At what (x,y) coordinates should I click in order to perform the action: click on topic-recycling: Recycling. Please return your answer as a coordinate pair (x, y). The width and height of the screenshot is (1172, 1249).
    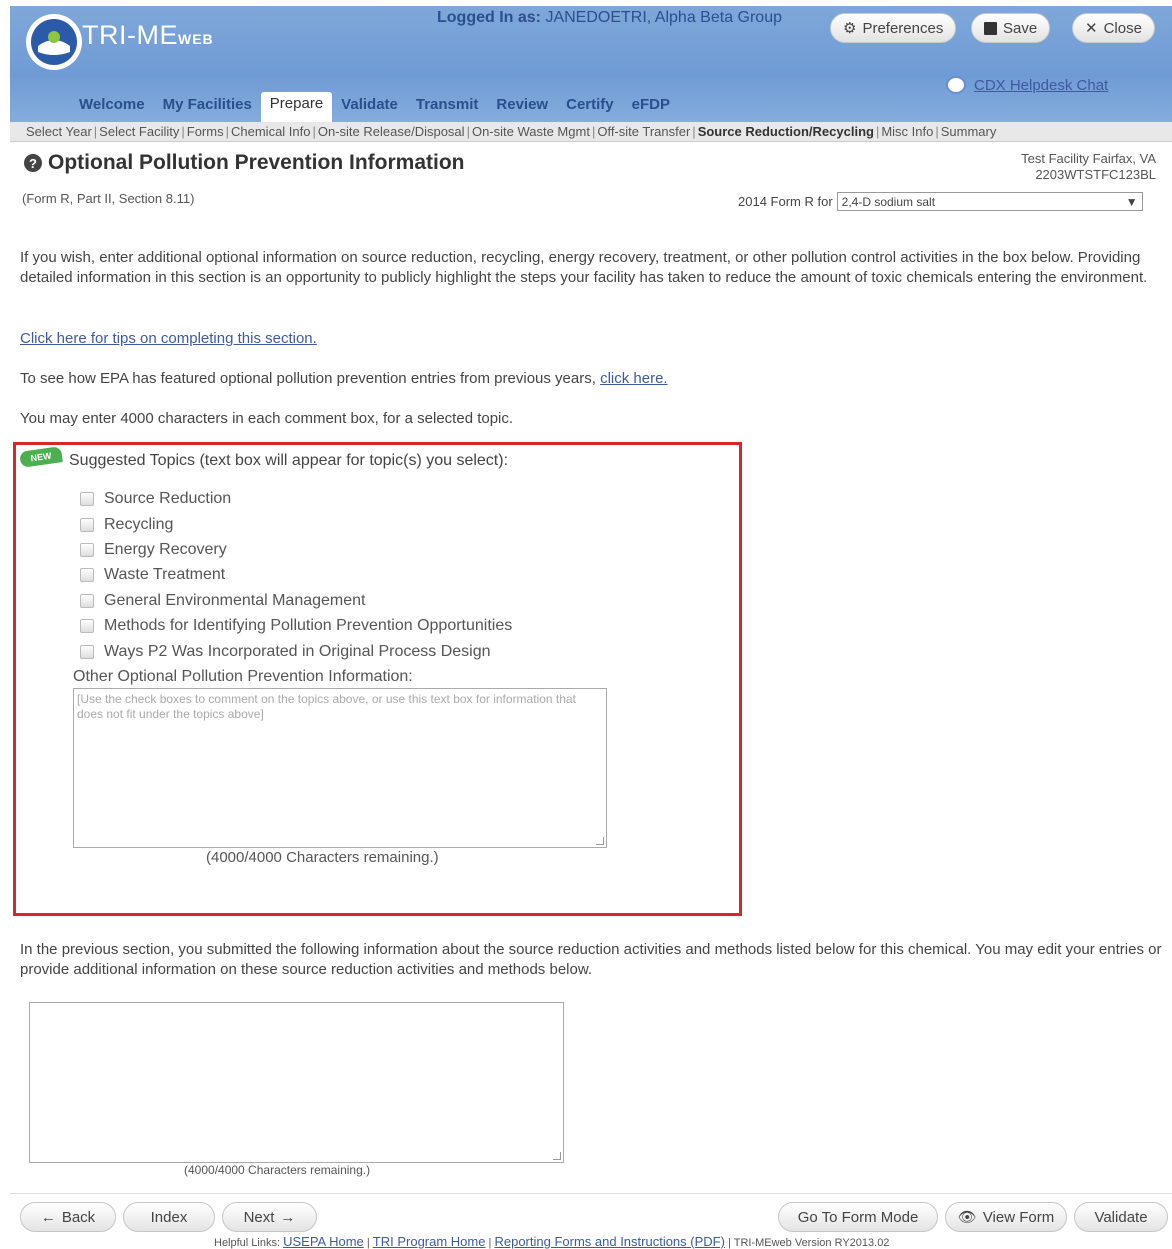
    Looking at the image, I should click on (126, 525).